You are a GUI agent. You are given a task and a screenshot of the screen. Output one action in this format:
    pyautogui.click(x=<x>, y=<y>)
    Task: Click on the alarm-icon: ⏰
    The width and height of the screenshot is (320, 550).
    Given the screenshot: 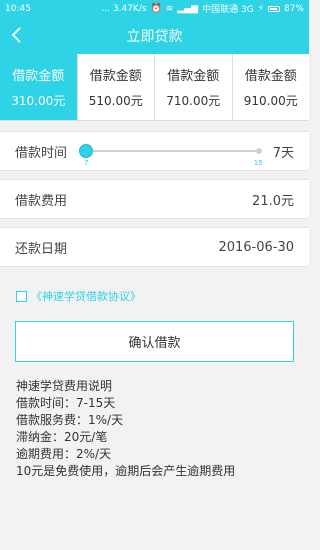 What is the action you would take?
    pyautogui.click(x=156, y=8)
    